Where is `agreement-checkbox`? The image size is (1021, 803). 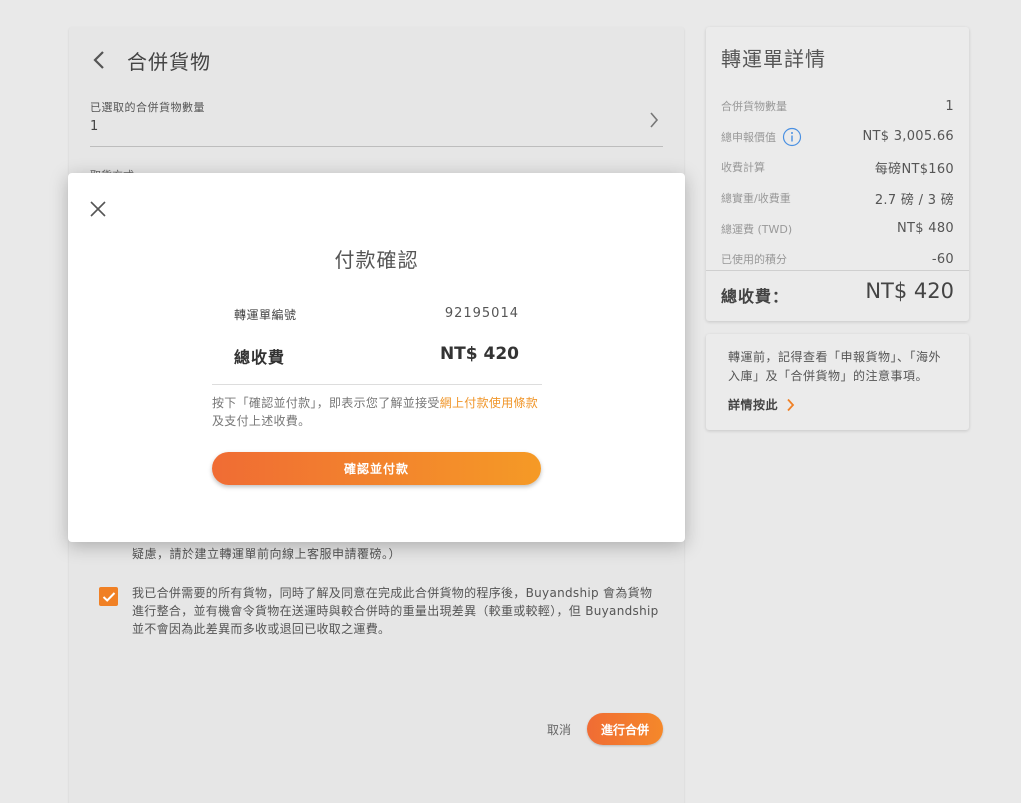
agreement-checkbox is located at coordinates (108, 596).